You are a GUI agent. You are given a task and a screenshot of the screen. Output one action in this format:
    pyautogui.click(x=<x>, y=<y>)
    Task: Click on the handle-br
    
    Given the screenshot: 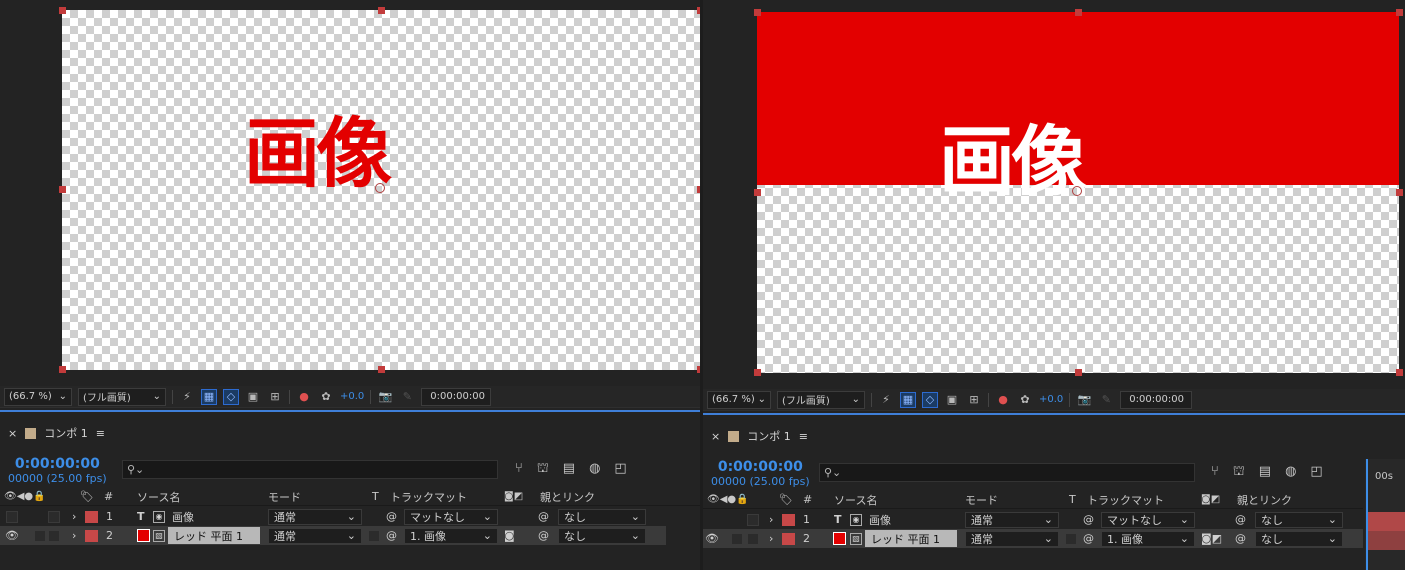 What is the action you would take?
    pyautogui.click(x=698, y=369)
    